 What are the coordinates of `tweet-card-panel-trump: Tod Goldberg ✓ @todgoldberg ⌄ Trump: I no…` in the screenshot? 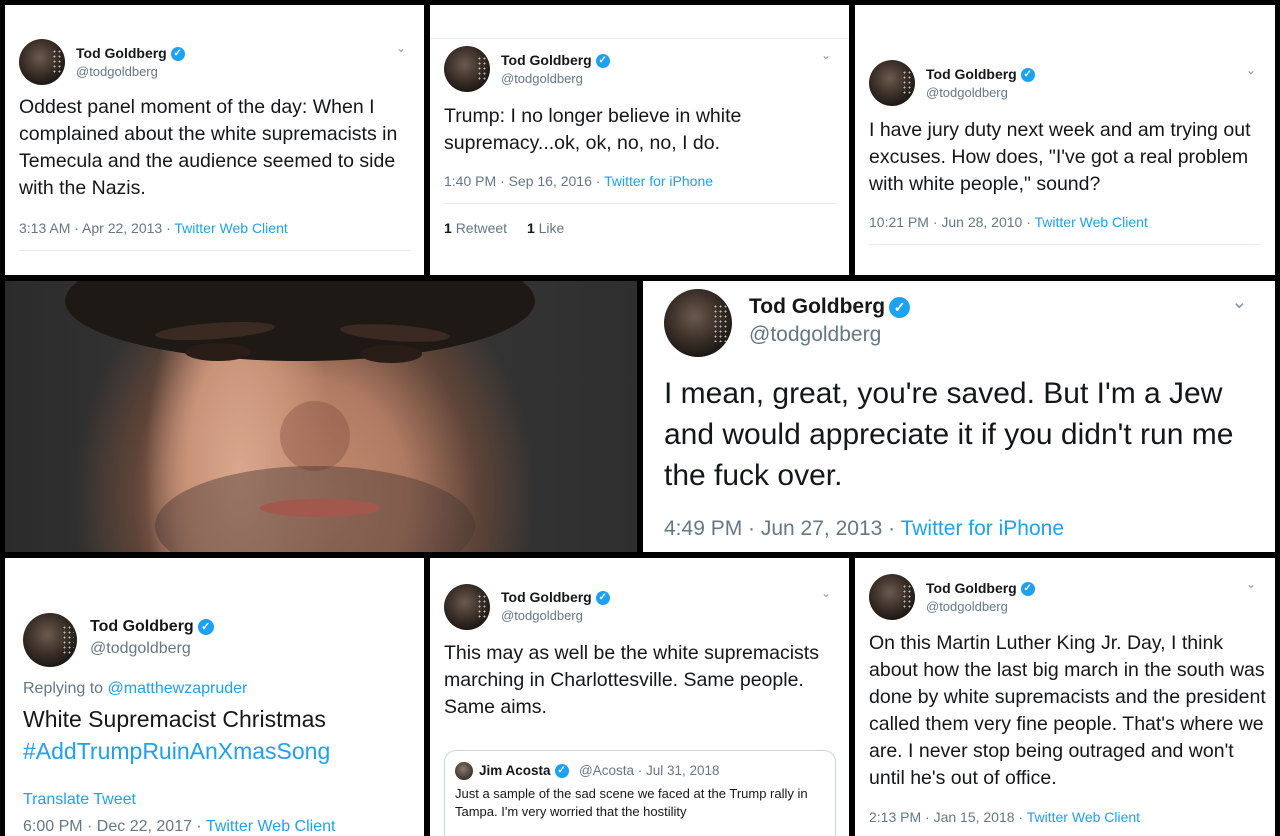 It's located at (639, 140).